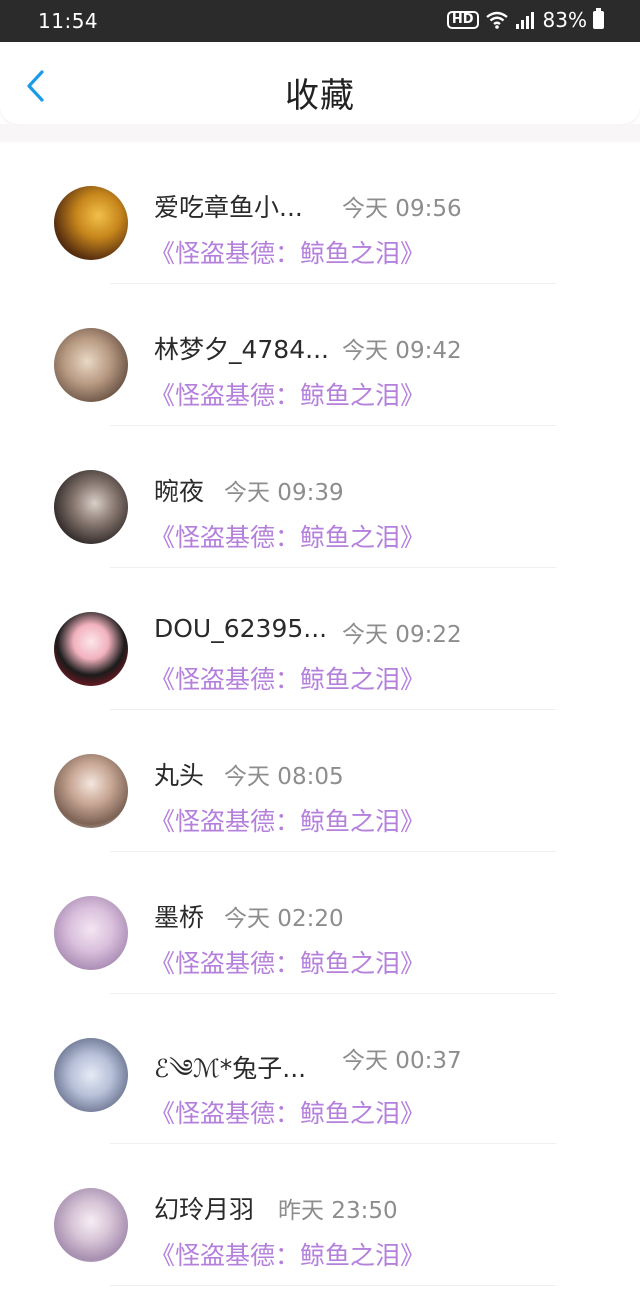 The width and height of the screenshot is (640, 1315). What do you see at coordinates (462, 20) in the screenshot?
I see `hd-badge: HD` at bounding box center [462, 20].